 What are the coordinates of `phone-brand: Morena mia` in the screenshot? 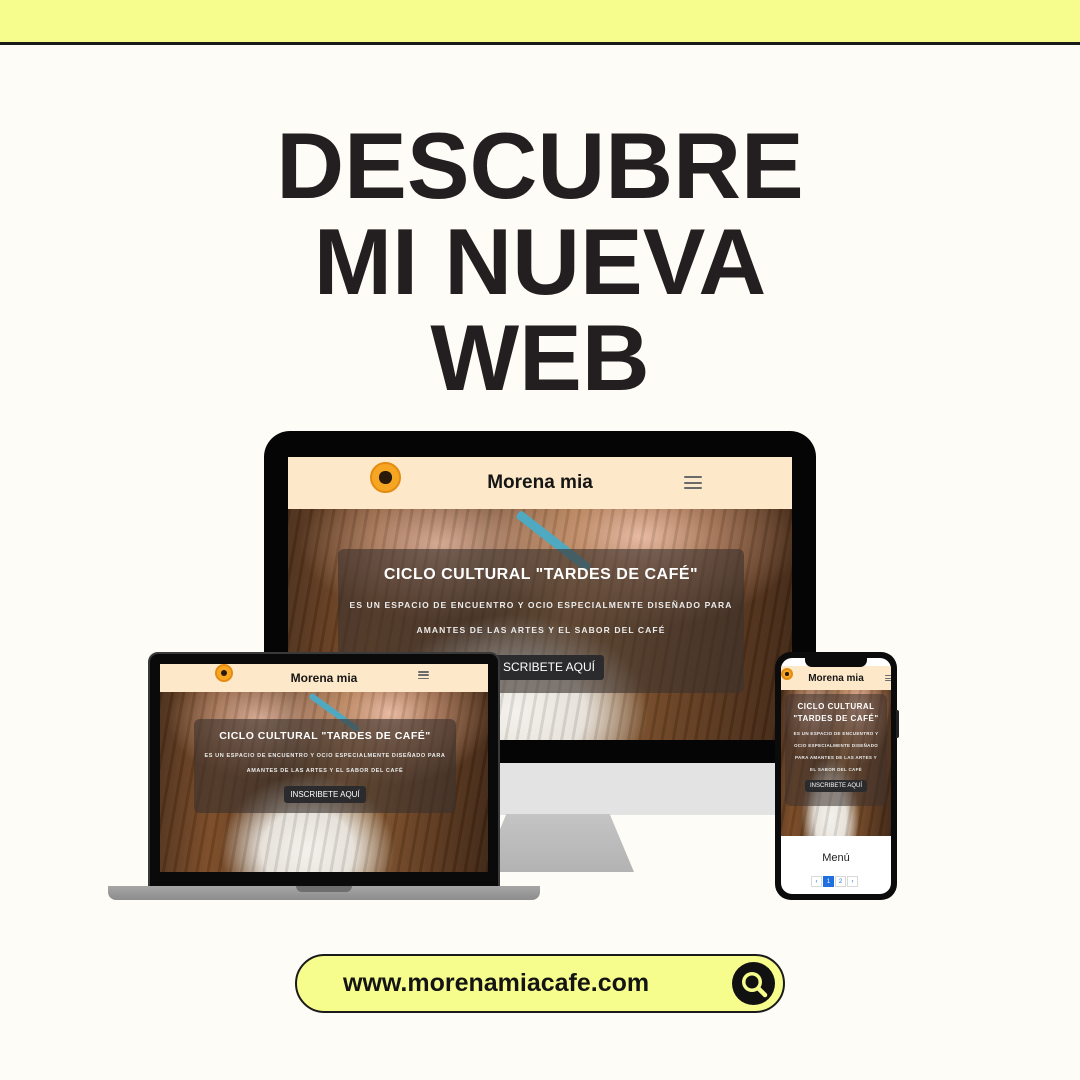 It's located at (836, 678).